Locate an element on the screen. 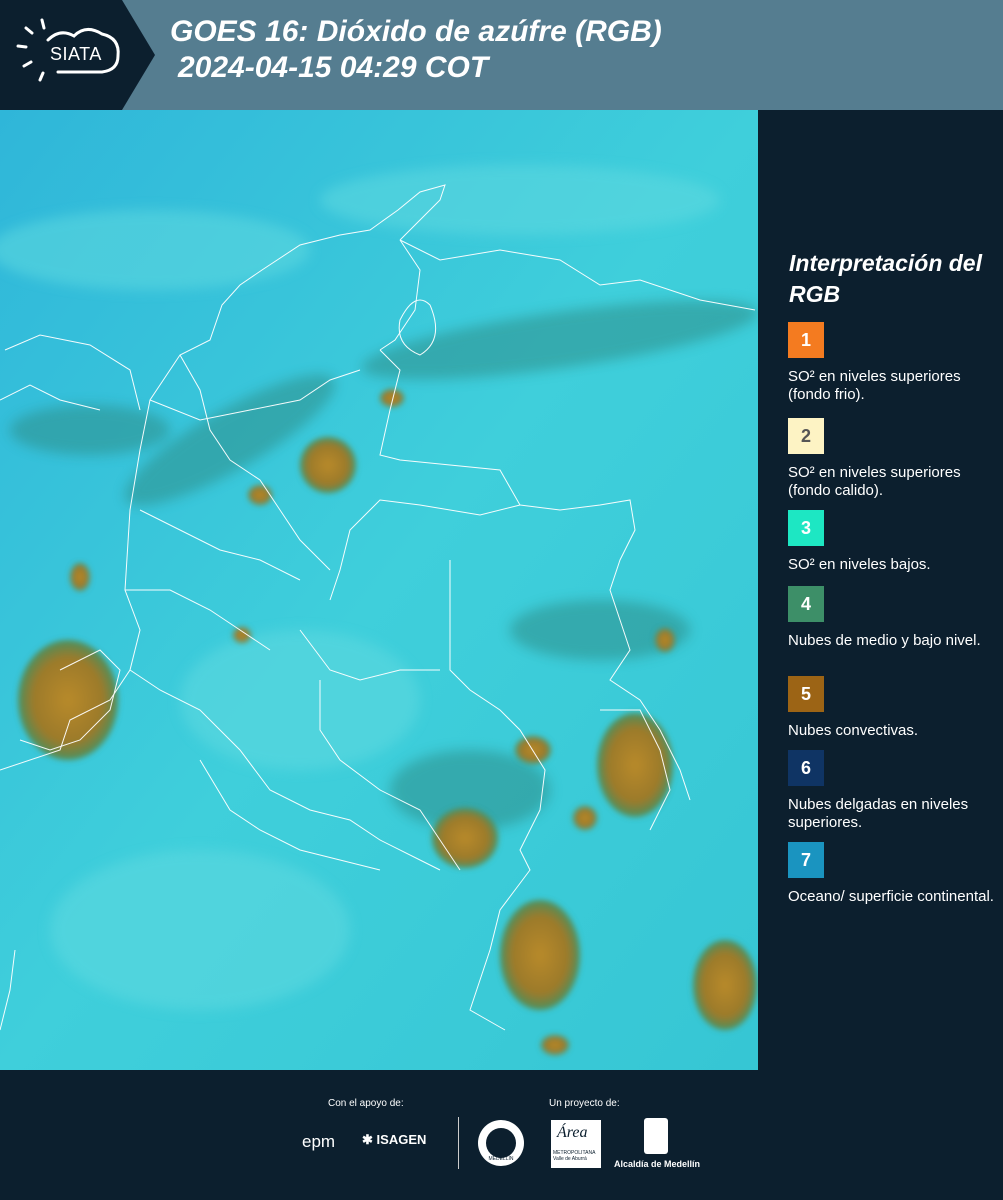 The height and width of the screenshot is (1200, 1003). project-label: Un proyecto de: is located at coordinates (584, 1103).